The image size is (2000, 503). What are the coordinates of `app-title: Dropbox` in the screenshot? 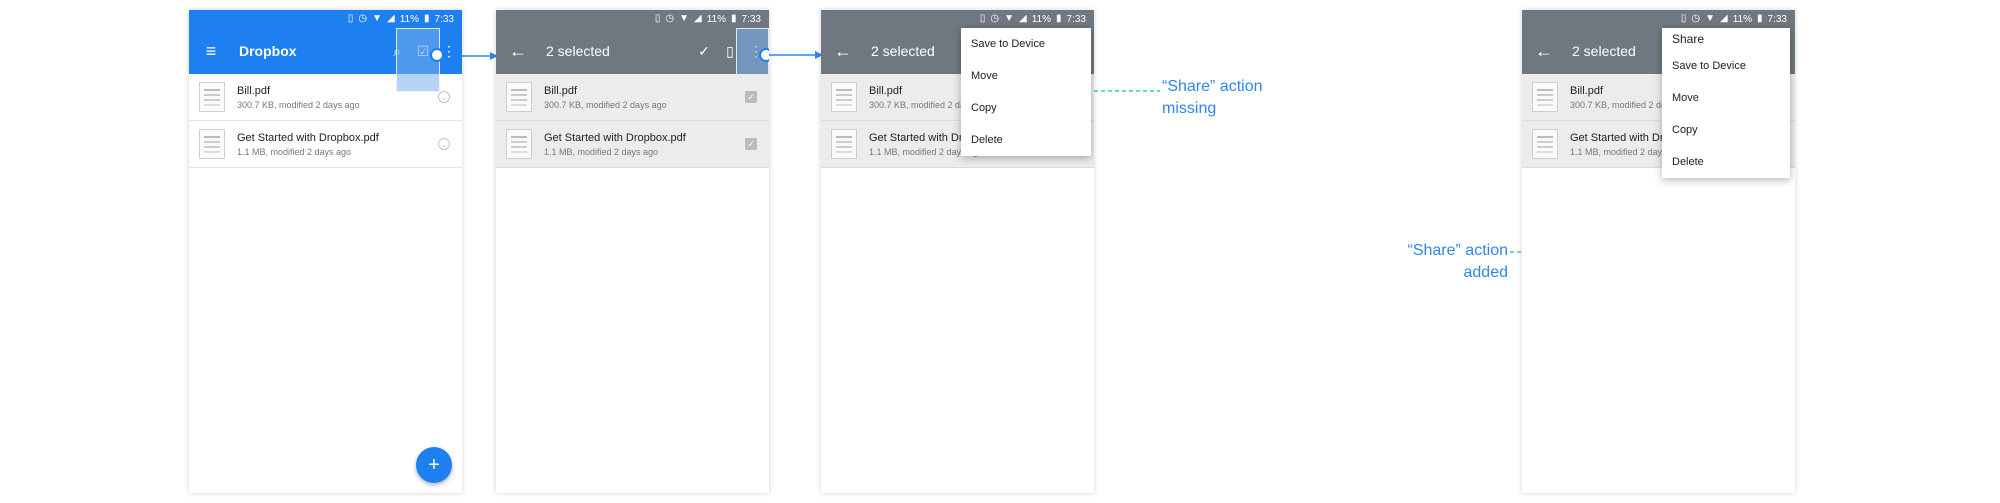 It's located at (268, 51).